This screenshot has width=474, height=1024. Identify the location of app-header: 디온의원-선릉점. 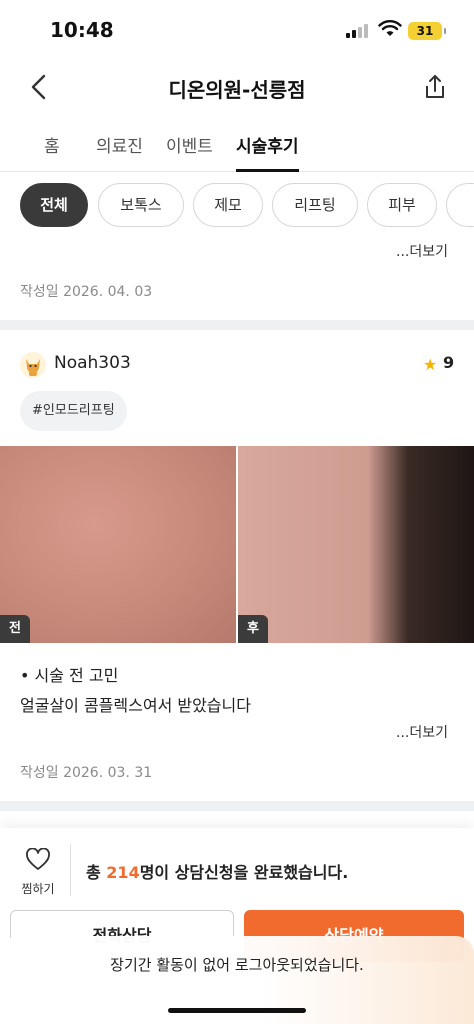
(237, 88).